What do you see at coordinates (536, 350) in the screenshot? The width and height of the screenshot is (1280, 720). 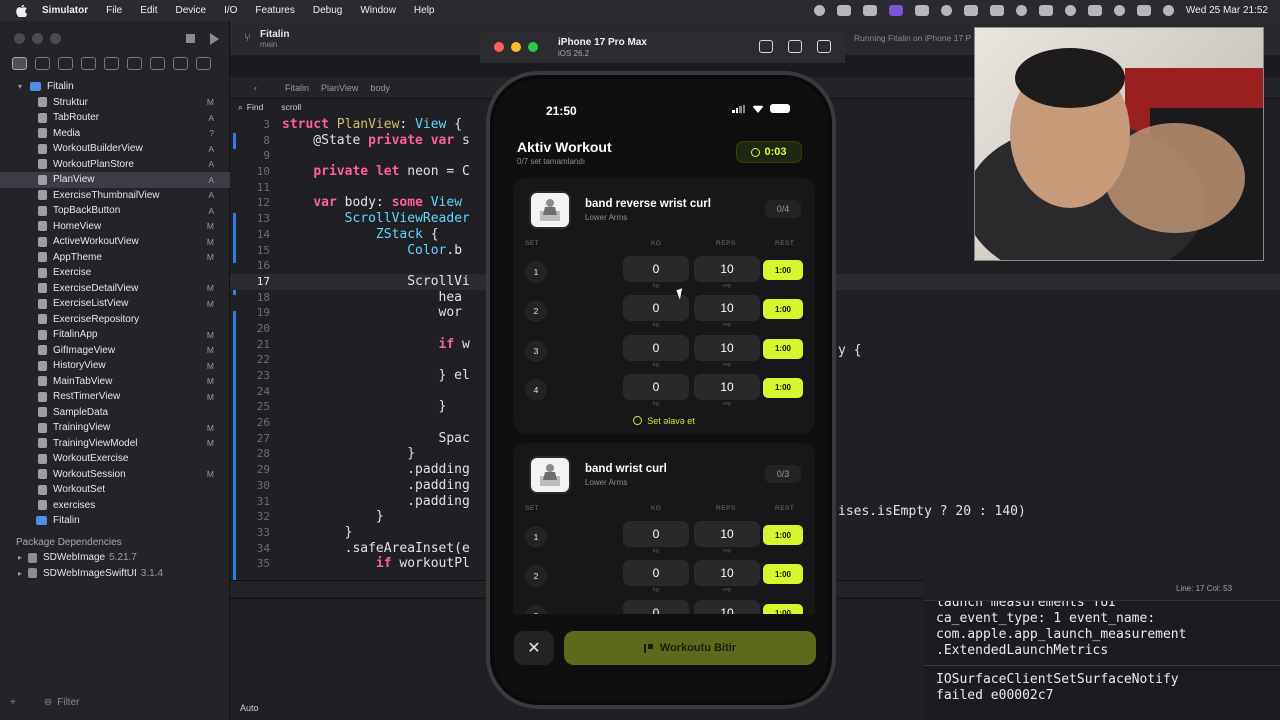 I see `set-number: 3` at bounding box center [536, 350].